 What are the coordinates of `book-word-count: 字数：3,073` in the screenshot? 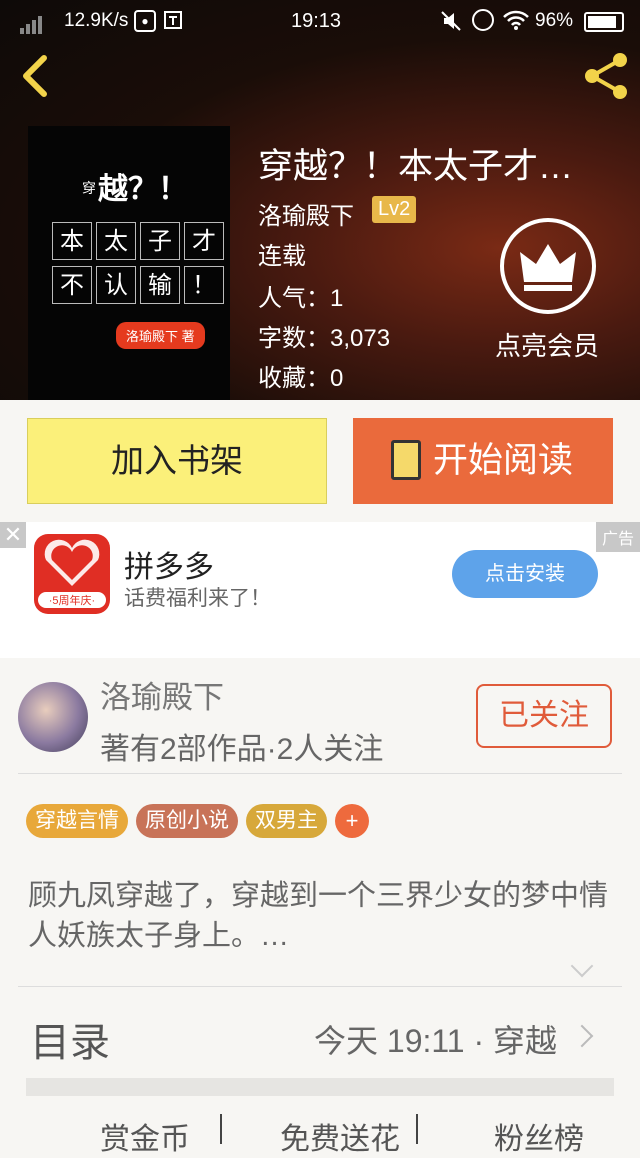 It's located at (324, 338).